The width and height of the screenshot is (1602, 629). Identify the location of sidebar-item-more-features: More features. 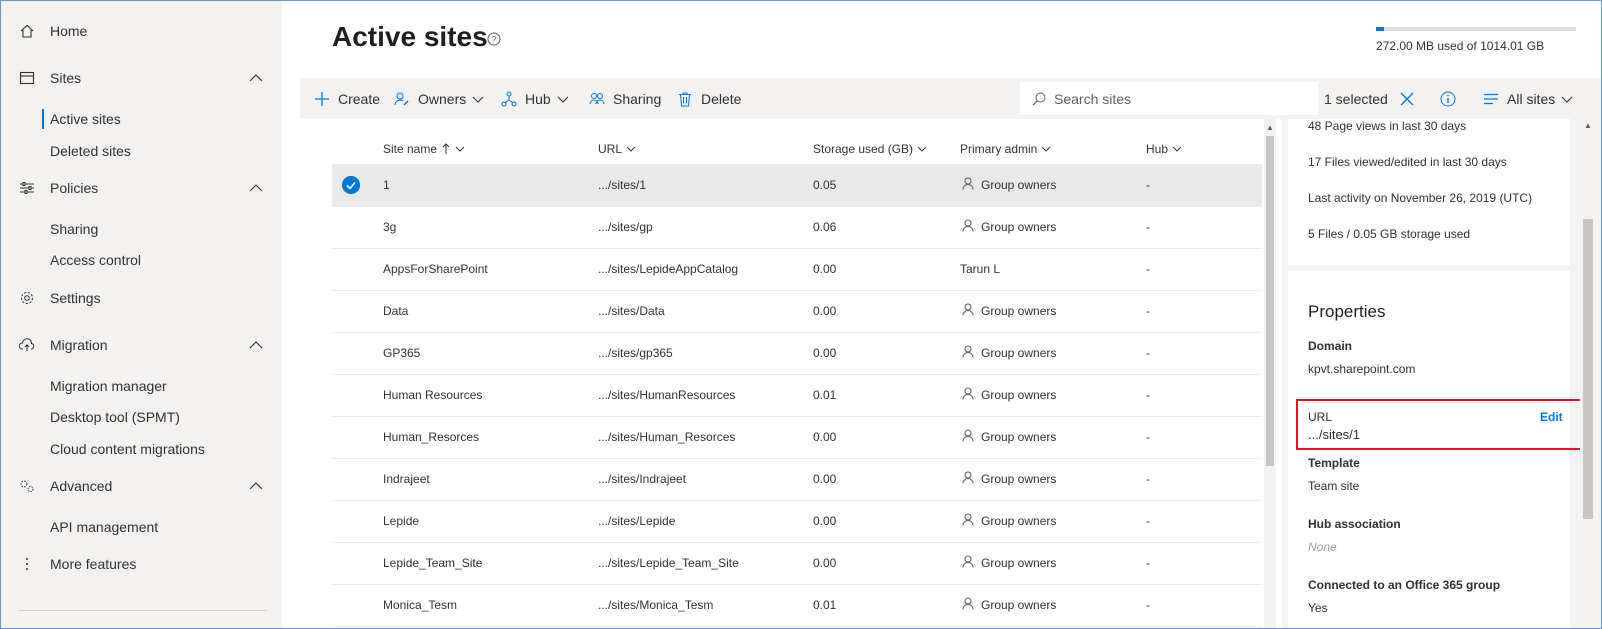
(141, 564).